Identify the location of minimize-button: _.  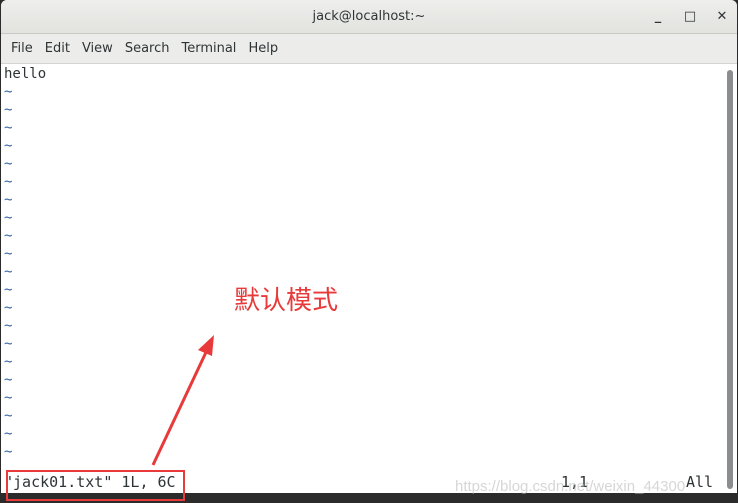
(658, 16).